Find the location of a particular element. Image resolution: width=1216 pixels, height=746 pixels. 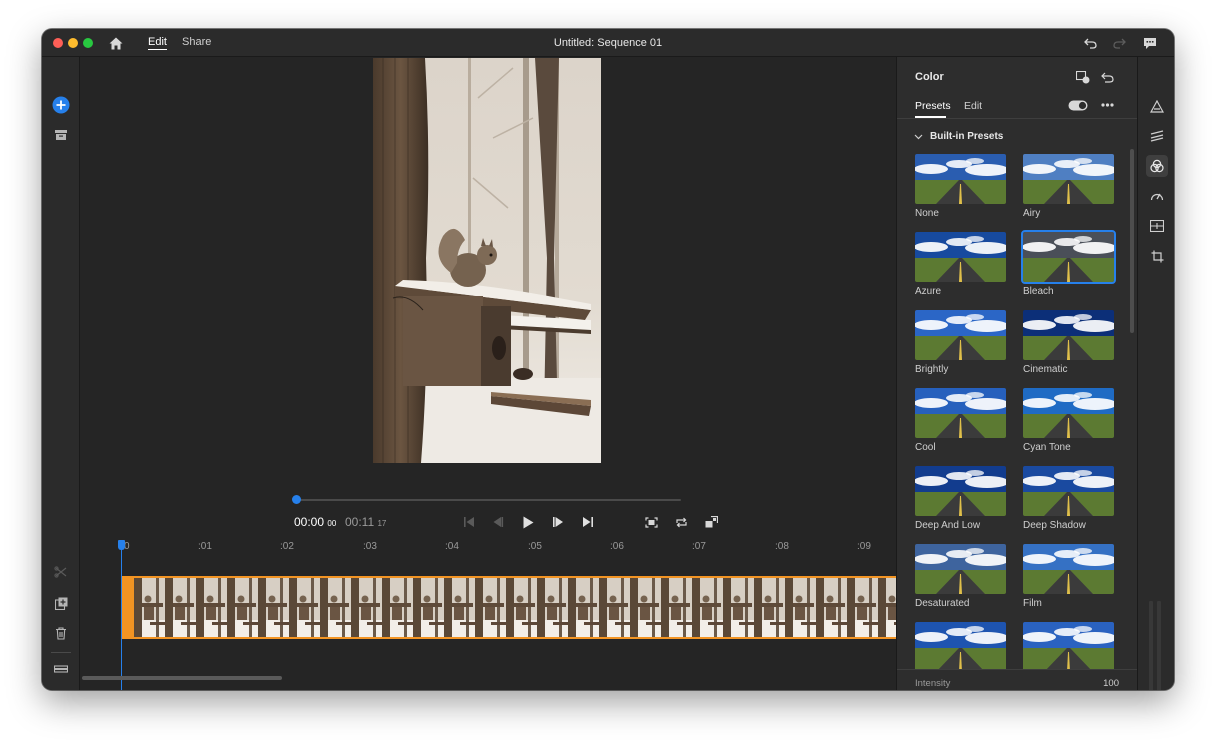

scrub-bar is located at coordinates (488, 500).